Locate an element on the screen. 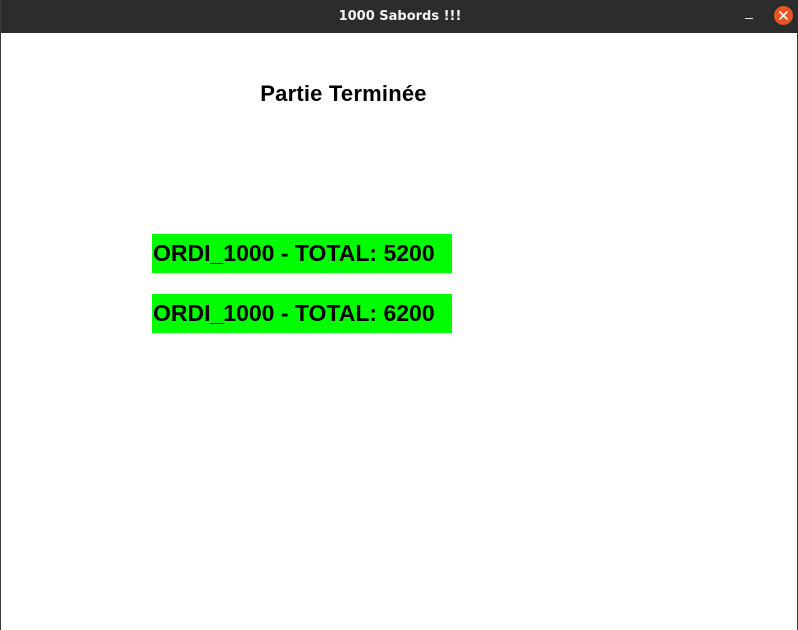  game-over-title: Partie Terminée is located at coordinates (343, 93).